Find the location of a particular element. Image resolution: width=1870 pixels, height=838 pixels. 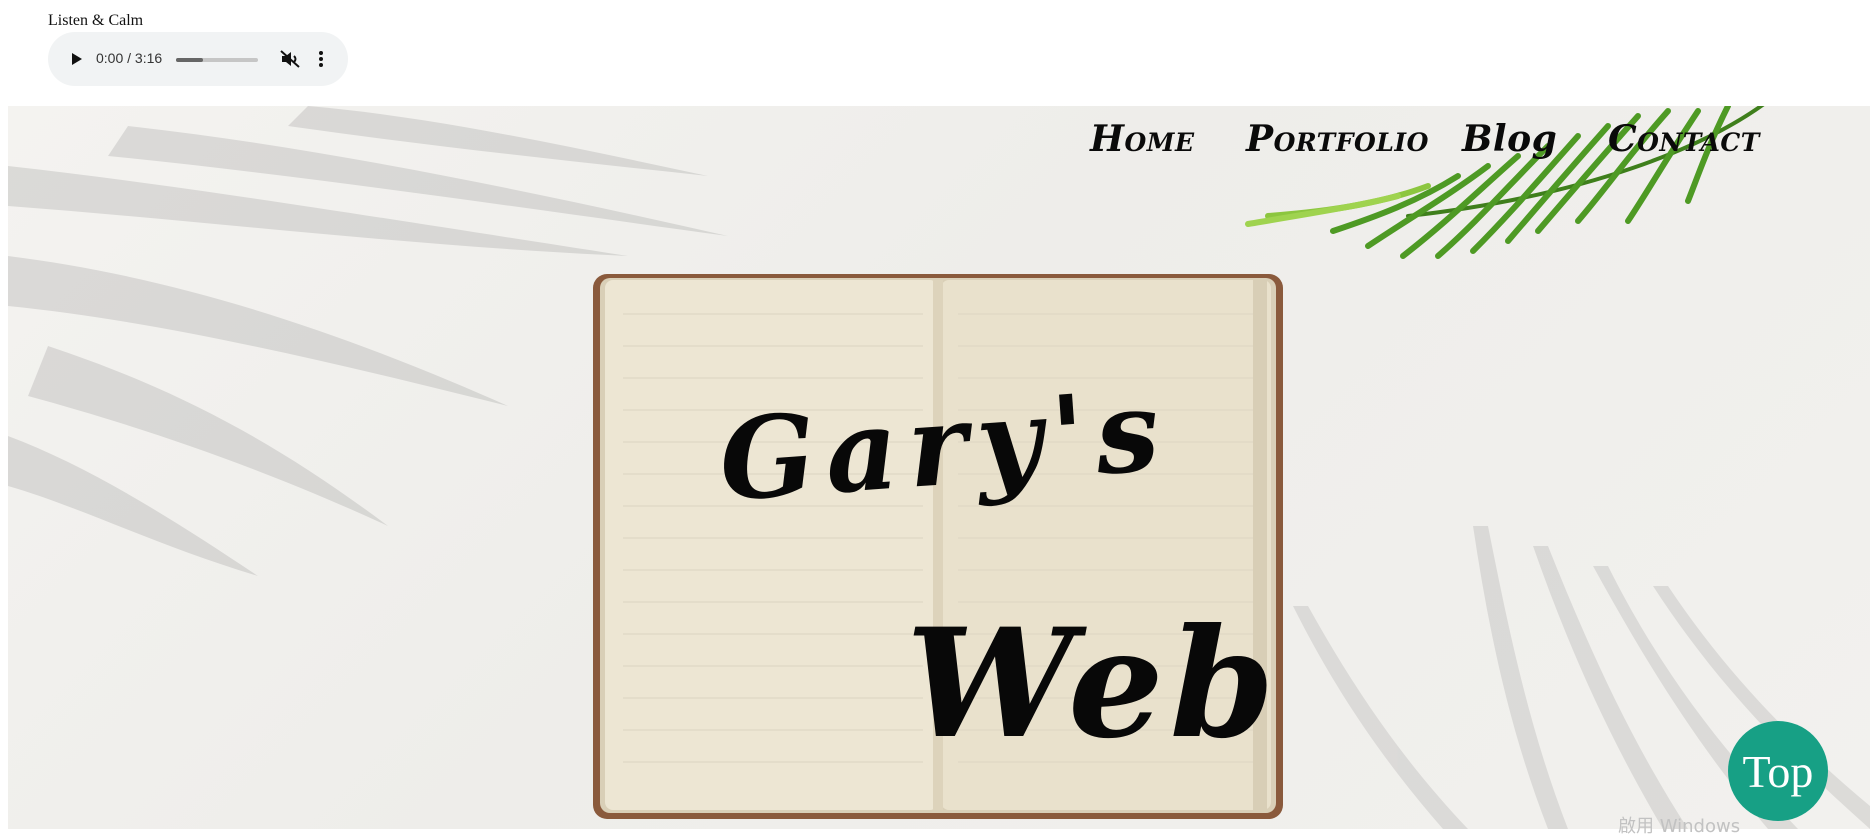

windows-activation-watermark: 啟用 Windows is located at coordinates (1679, 826).